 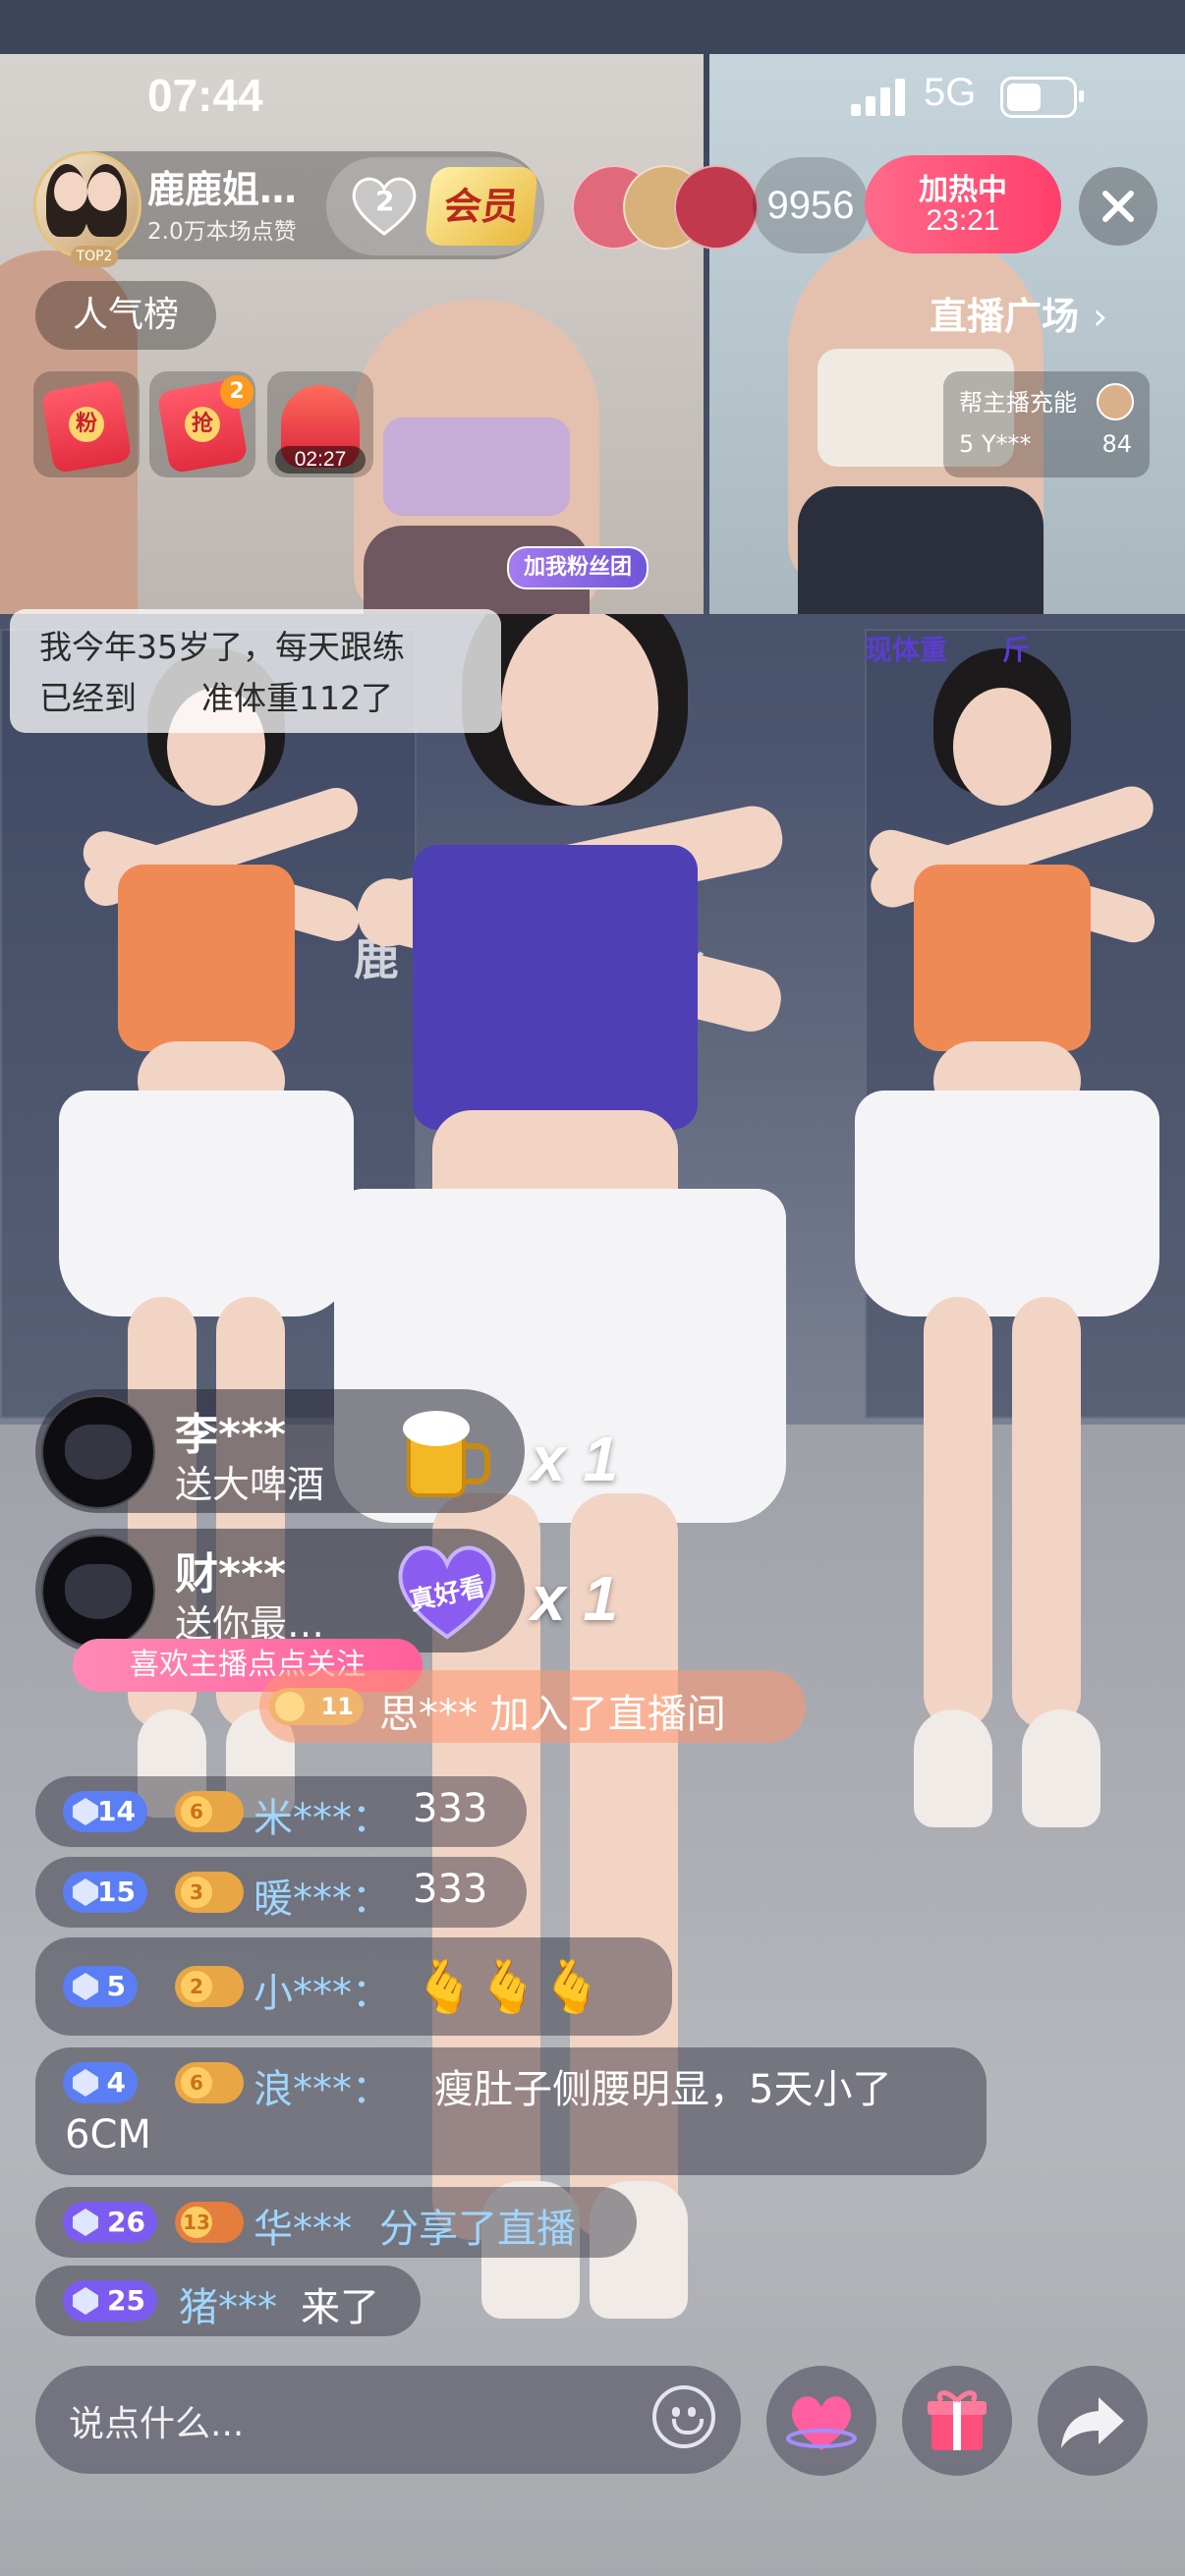 What do you see at coordinates (320, 460) in the screenshot?
I see `lucky-bag-timer: 02:27` at bounding box center [320, 460].